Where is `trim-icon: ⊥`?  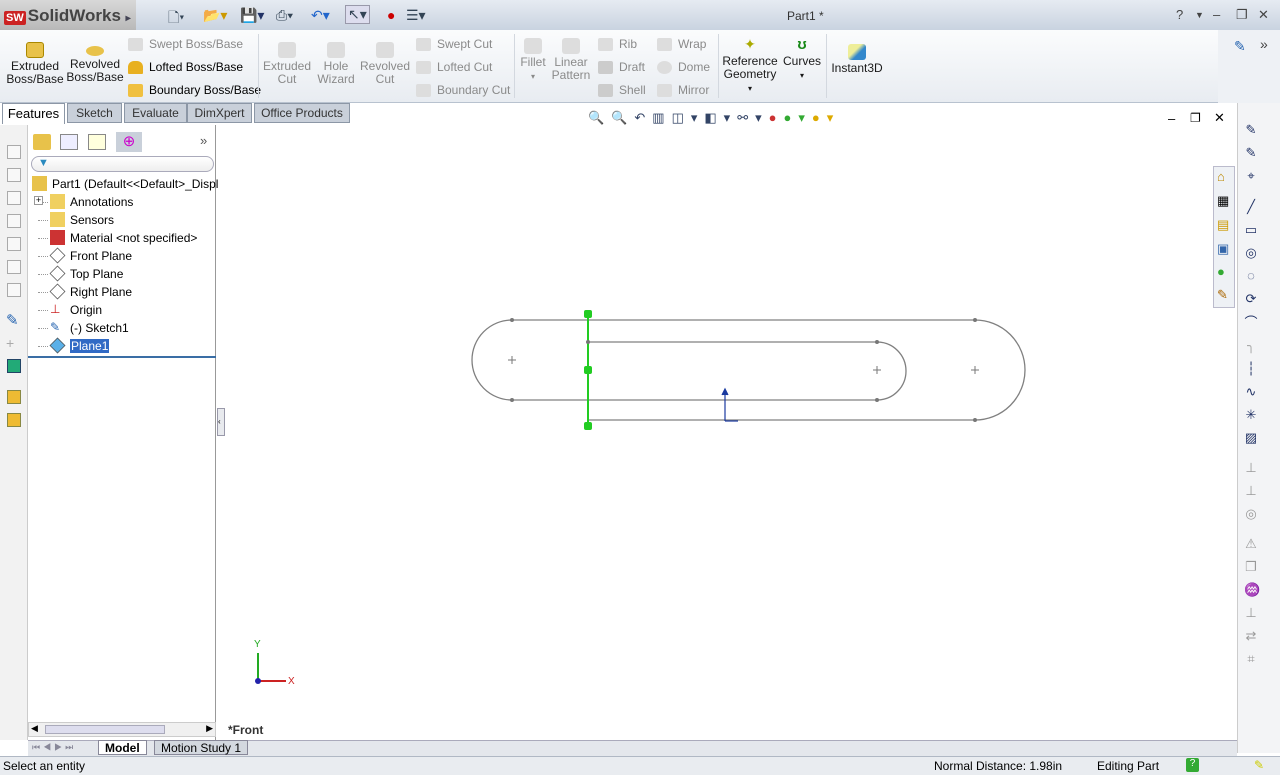 trim-icon: ⊥ is located at coordinates (1251, 468).